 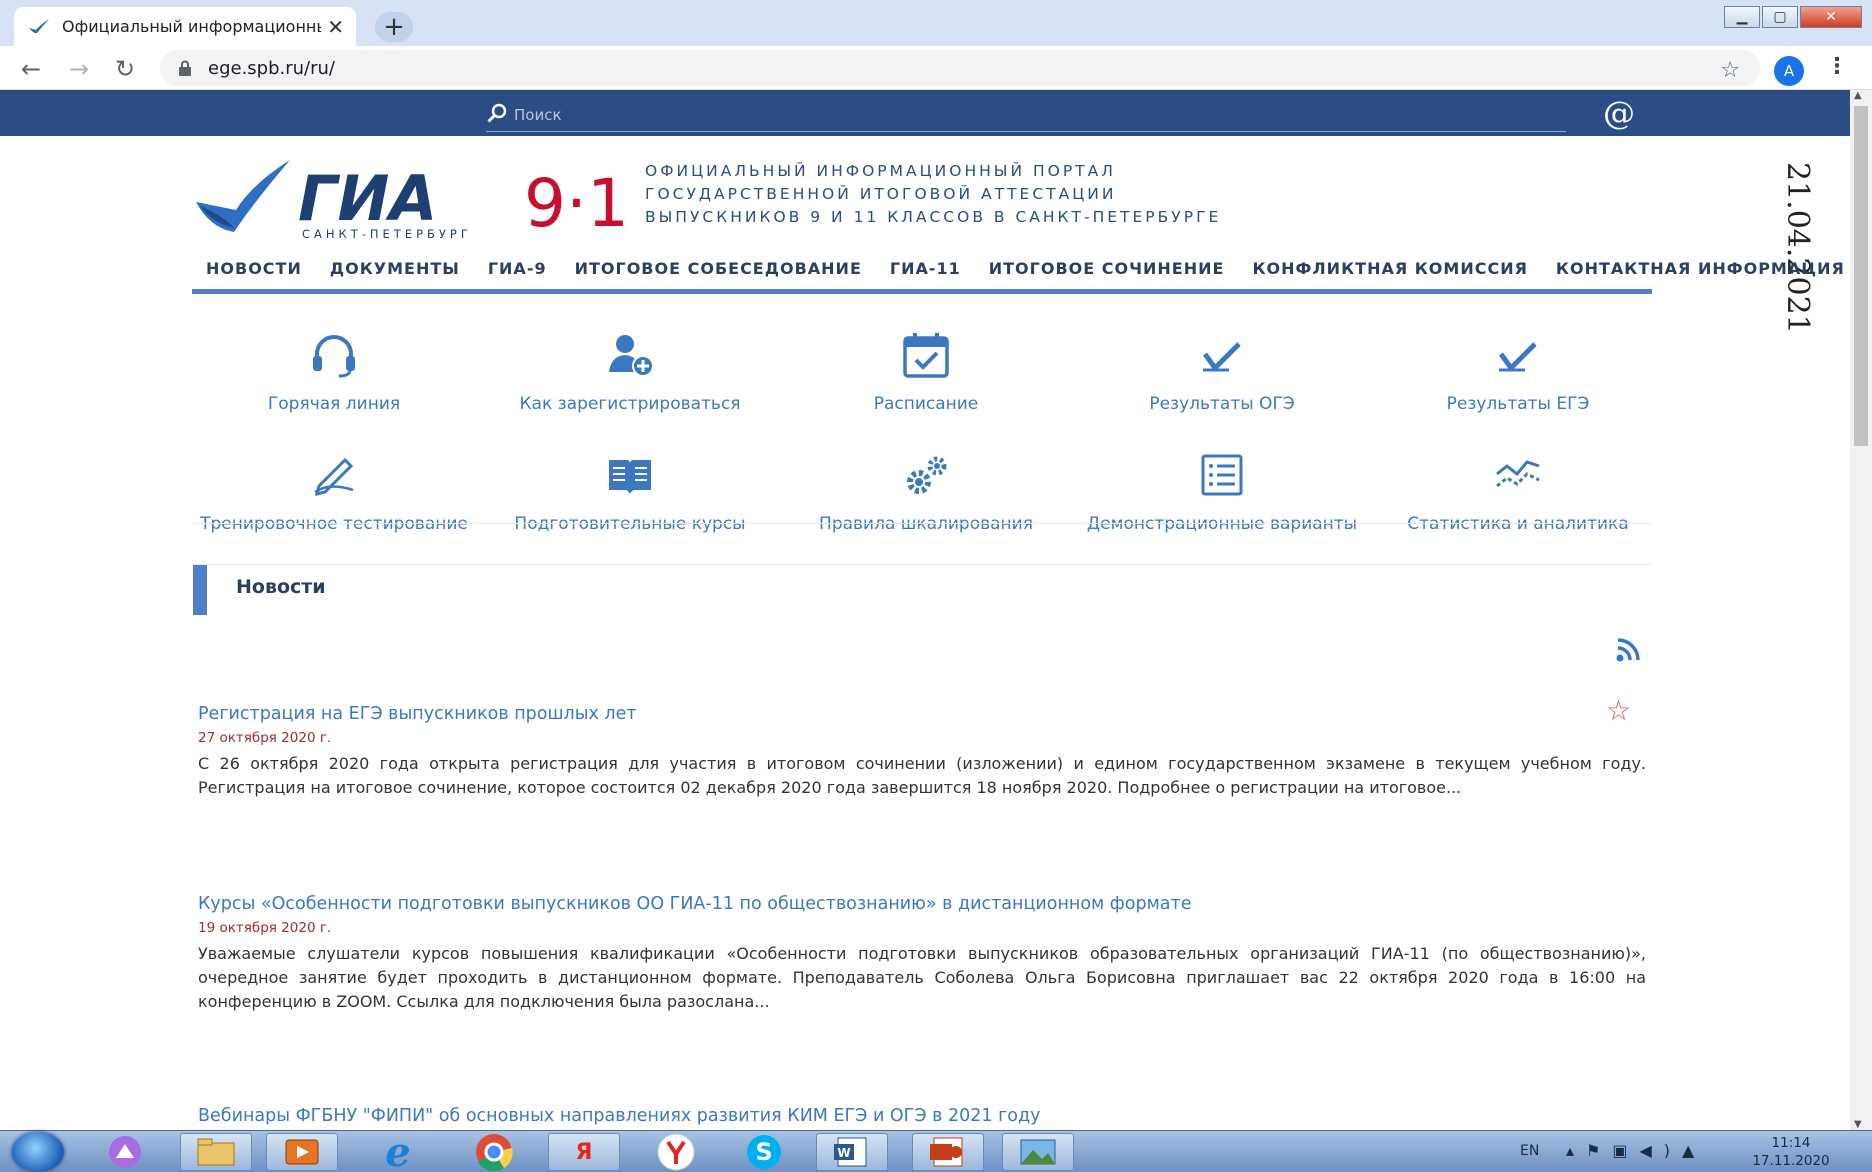 I want to click on nav-gia-9: ГИА-9, so click(x=517, y=271).